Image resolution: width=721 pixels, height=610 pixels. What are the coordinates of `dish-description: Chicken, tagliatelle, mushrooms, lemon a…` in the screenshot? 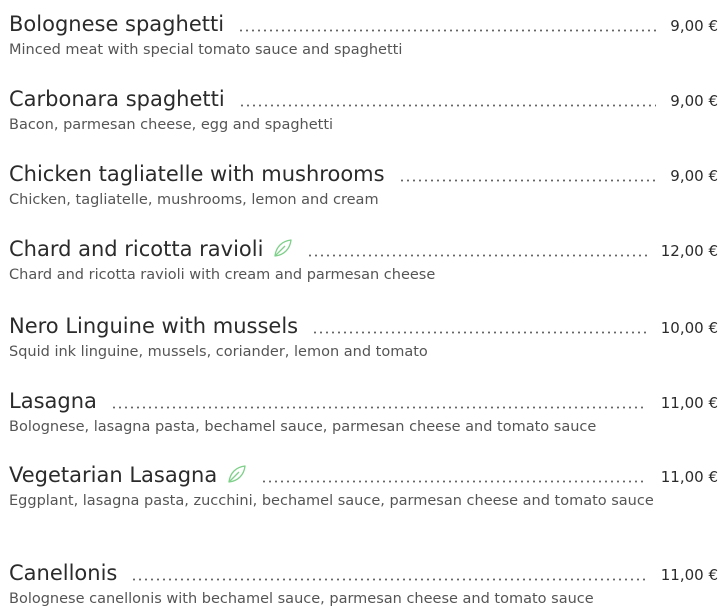 It's located at (194, 200).